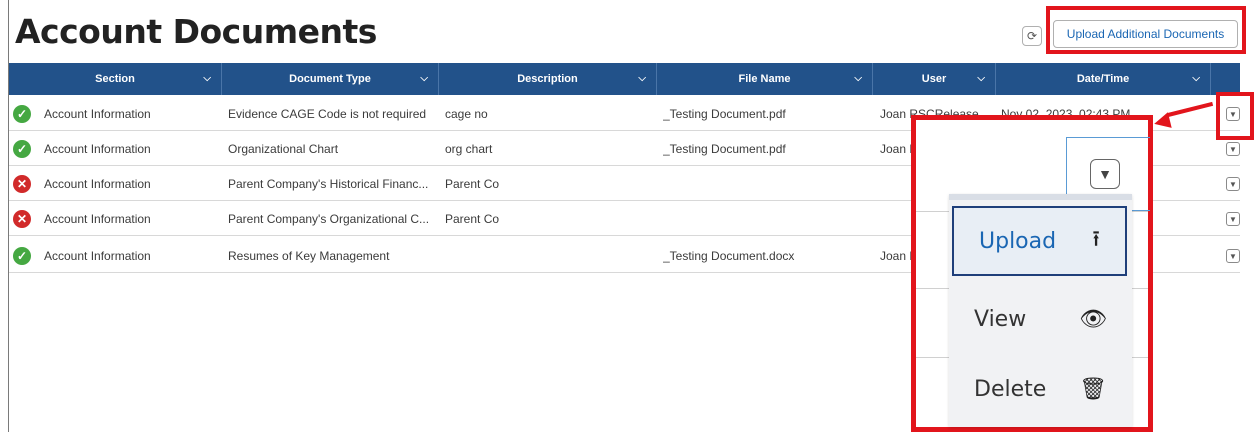 This screenshot has width=1255, height=432. I want to click on menu-item-label: Delete, so click(1010, 389).